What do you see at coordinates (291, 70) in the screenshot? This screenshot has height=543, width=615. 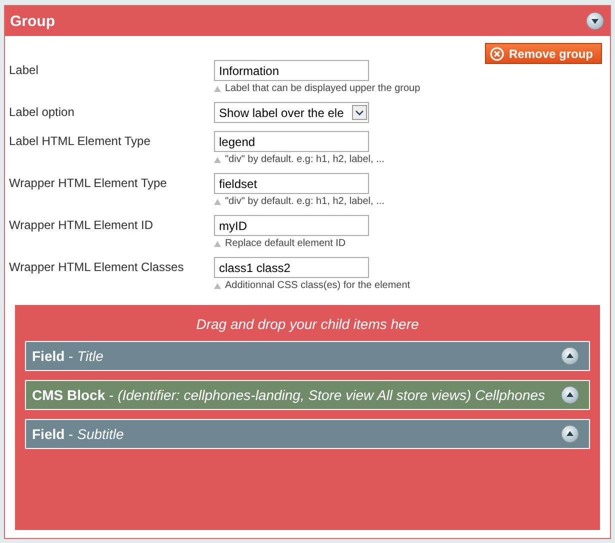 I see `input-field: Information` at bounding box center [291, 70].